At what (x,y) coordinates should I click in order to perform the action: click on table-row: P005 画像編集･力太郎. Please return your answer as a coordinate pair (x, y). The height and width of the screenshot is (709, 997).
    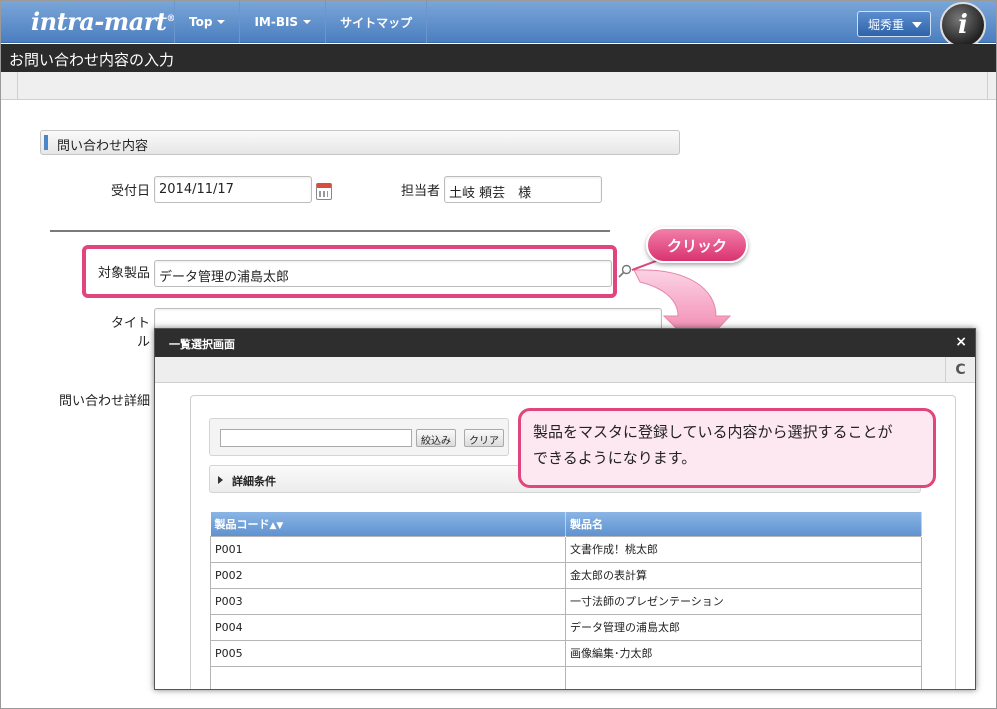
    Looking at the image, I should click on (566, 653).